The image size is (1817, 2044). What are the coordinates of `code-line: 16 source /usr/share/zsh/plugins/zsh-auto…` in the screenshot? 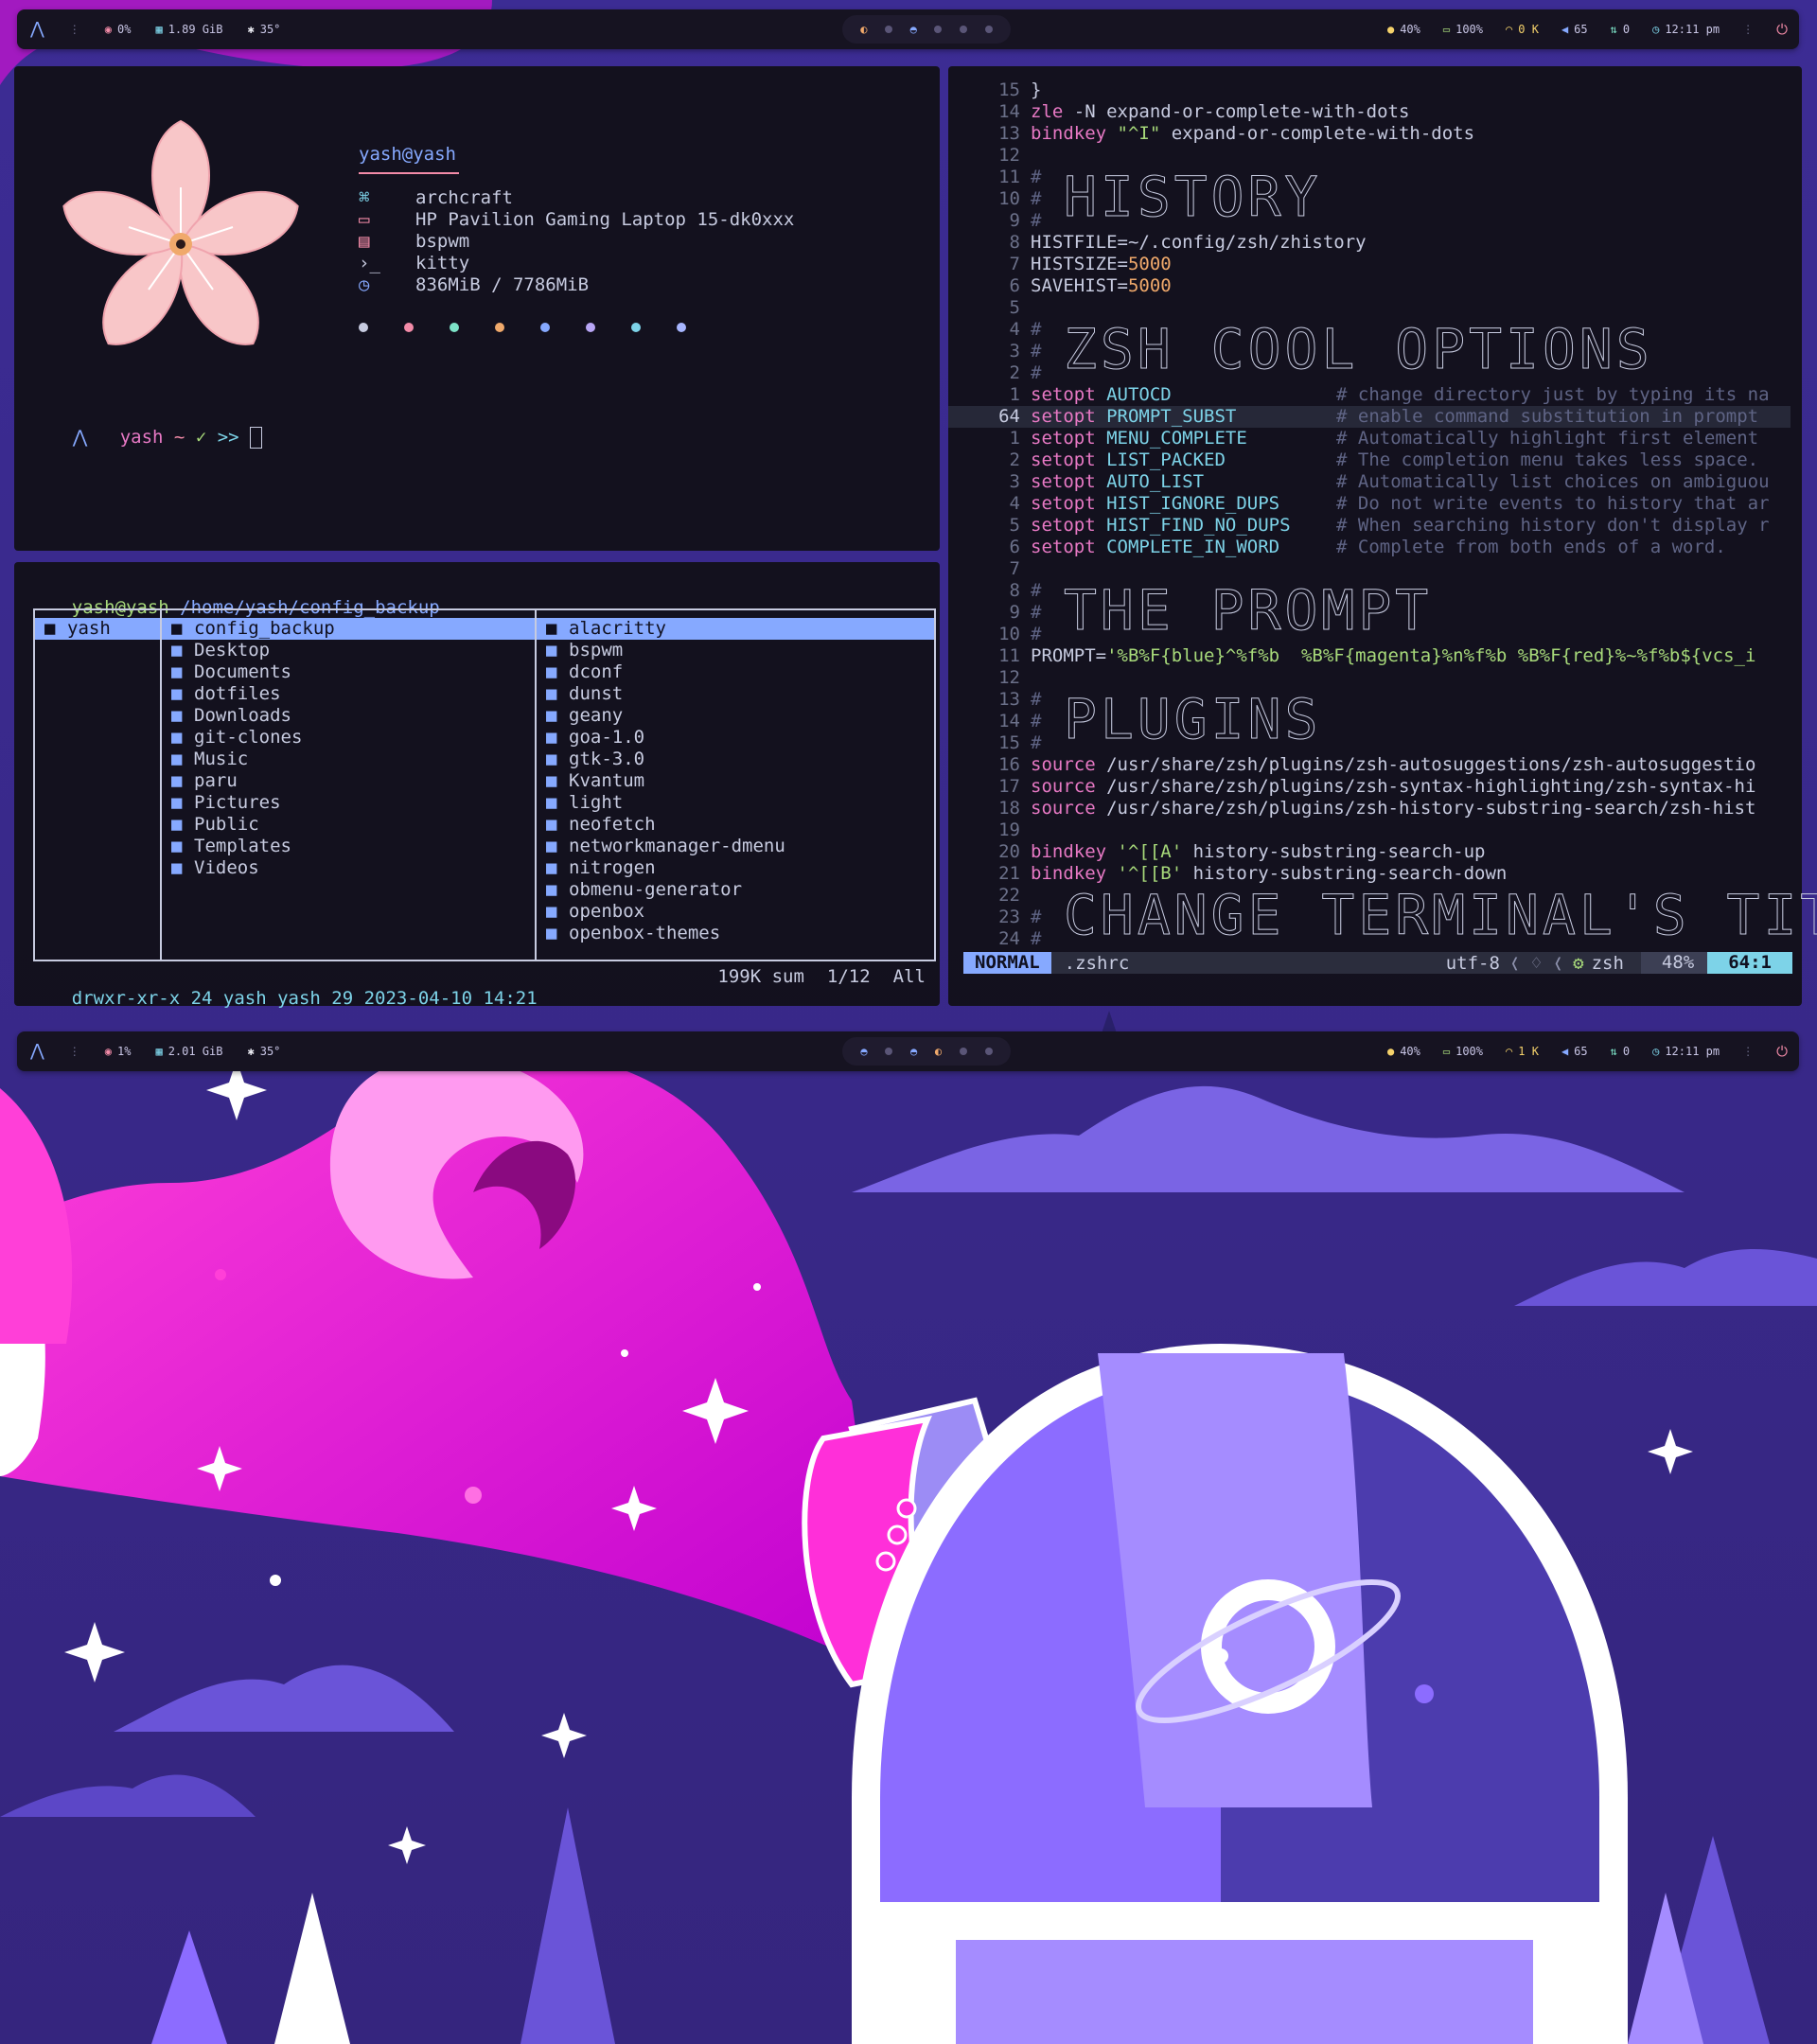 It's located at (1369, 765).